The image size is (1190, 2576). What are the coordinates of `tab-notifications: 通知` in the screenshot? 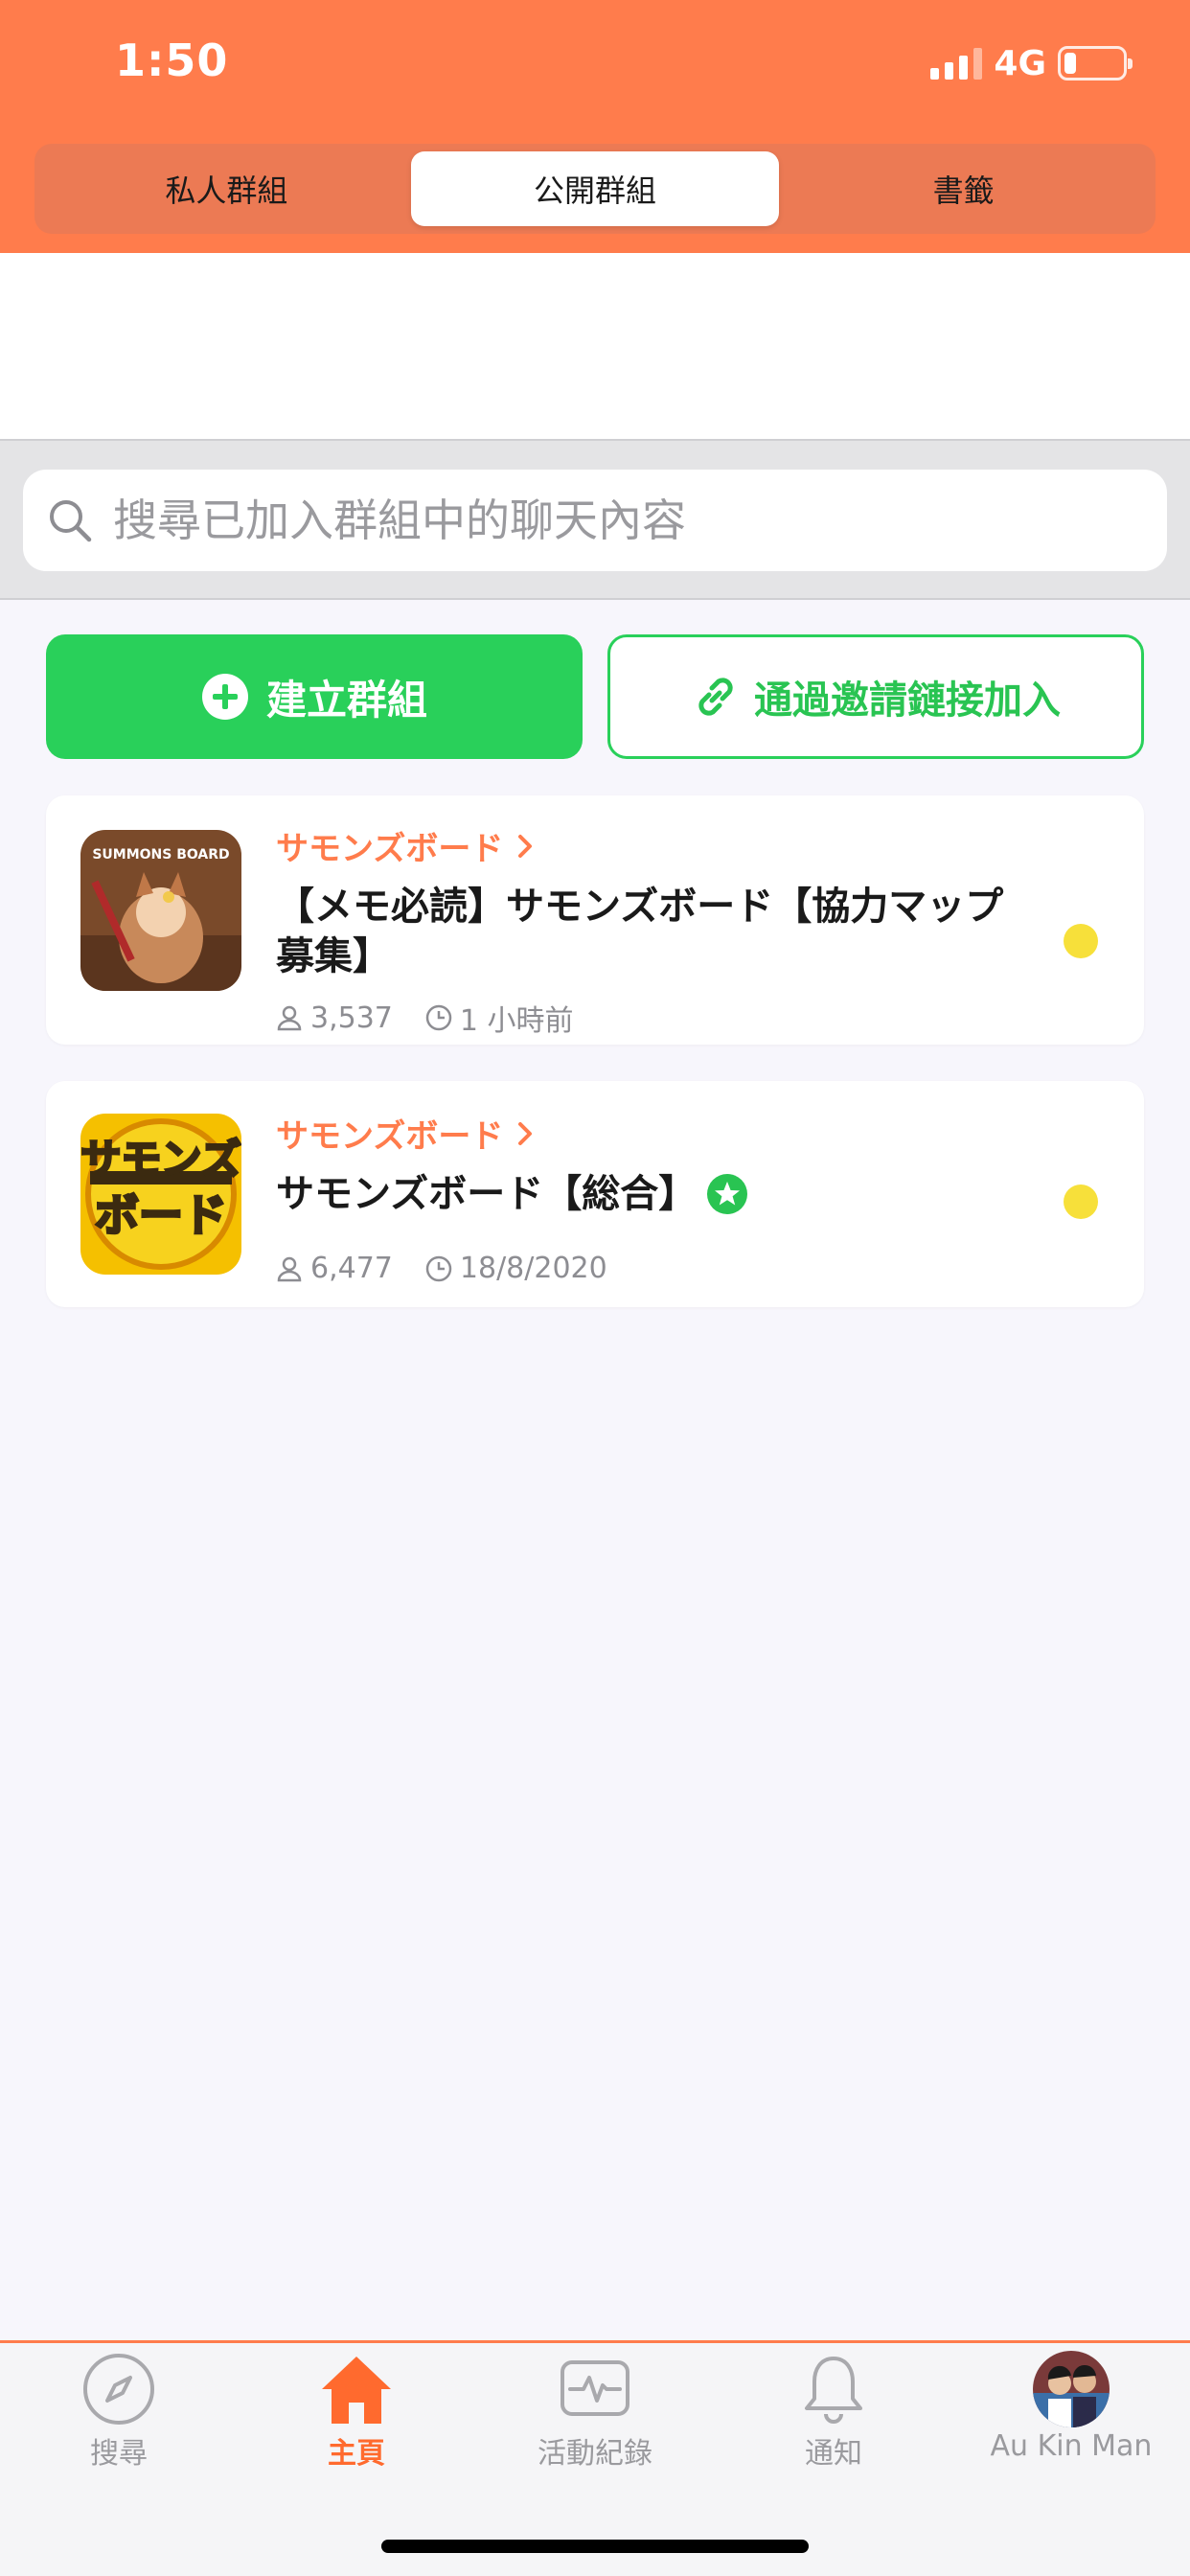 It's located at (834, 2411).